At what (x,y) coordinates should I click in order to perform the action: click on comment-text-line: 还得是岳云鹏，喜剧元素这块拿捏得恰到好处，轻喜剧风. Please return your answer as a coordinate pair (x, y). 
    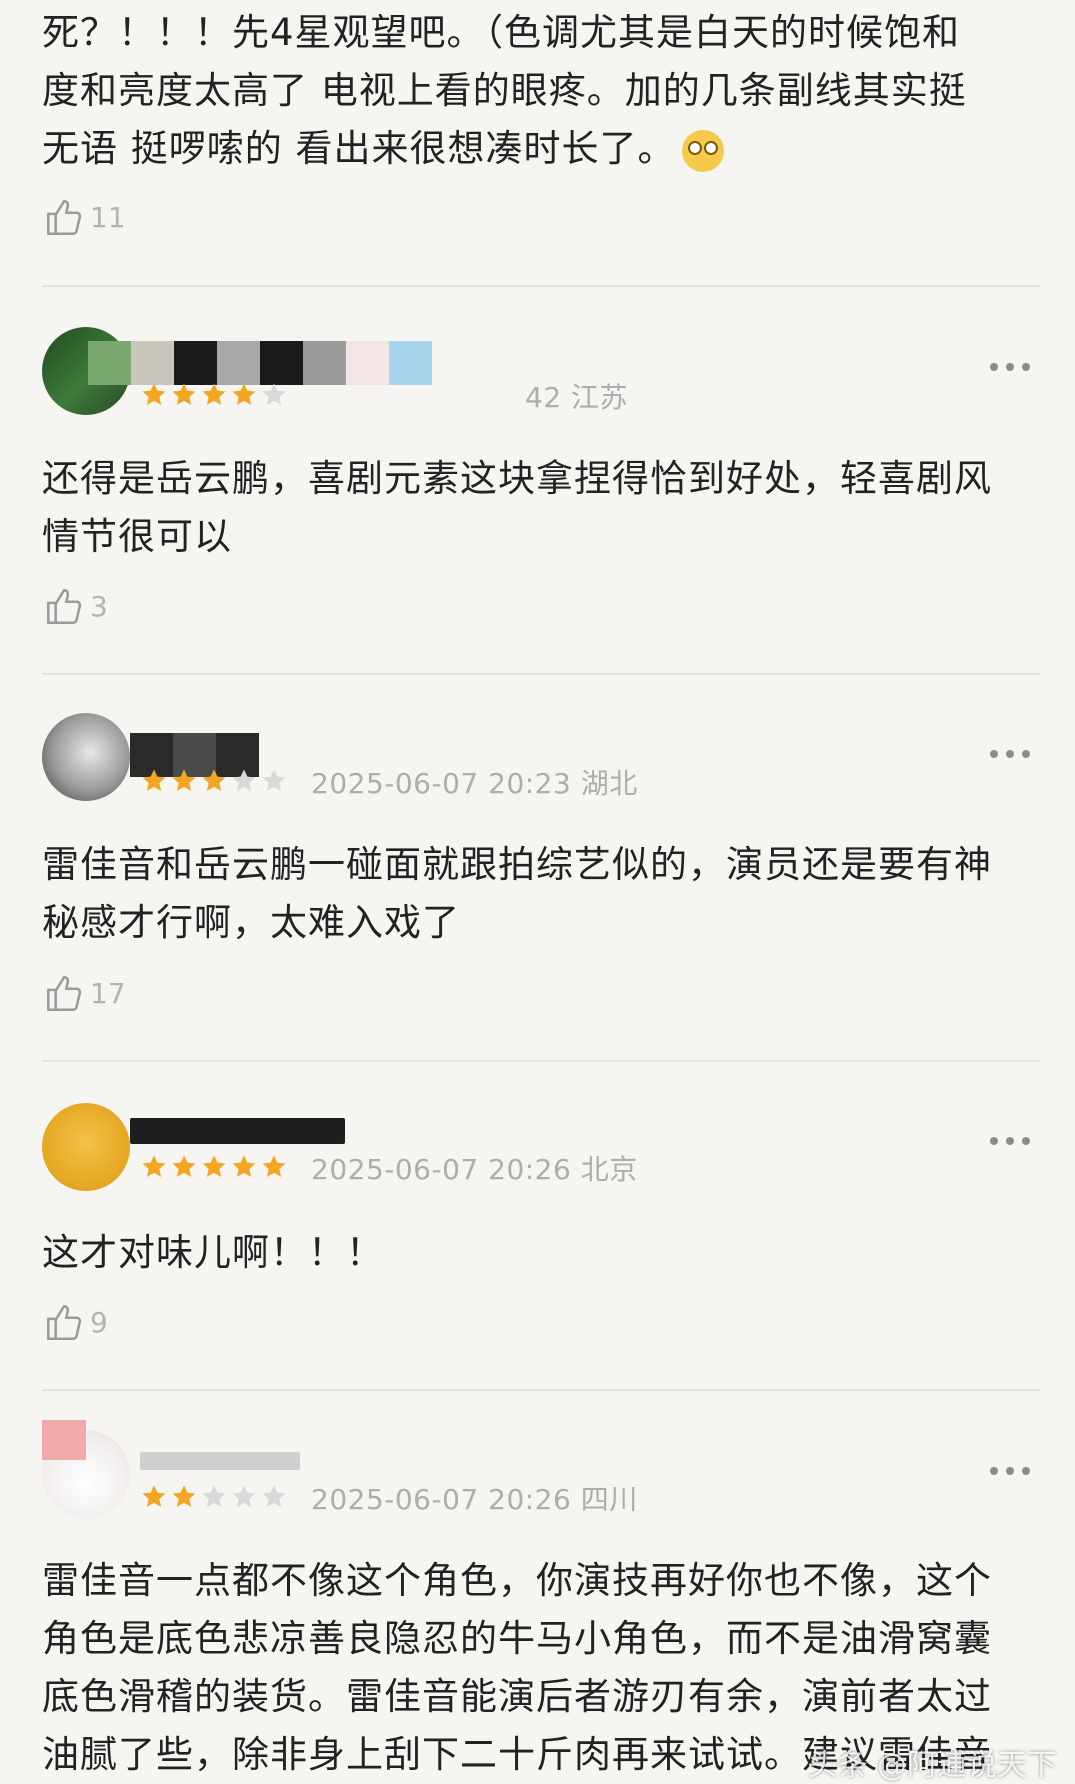
    Looking at the image, I should click on (517, 478).